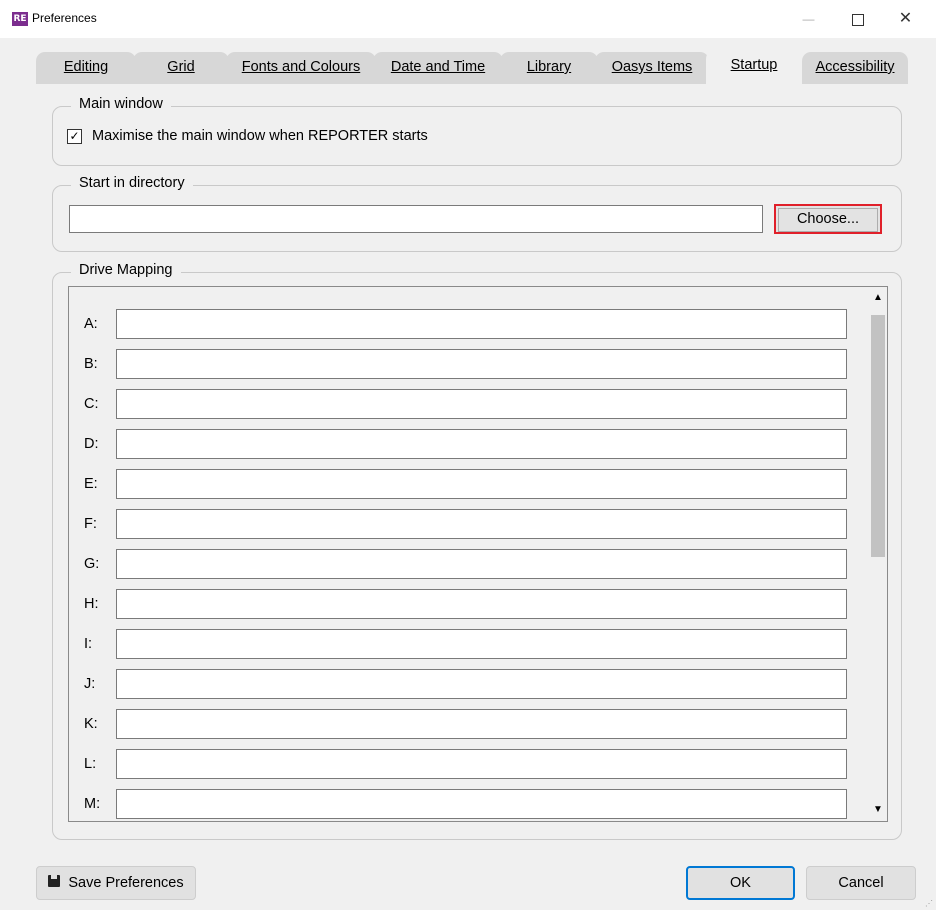 The height and width of the screenshot is (910, 936). Describe the element at coordinates (481, 364) in the screenshot. I see `drive-input-b` at that location.